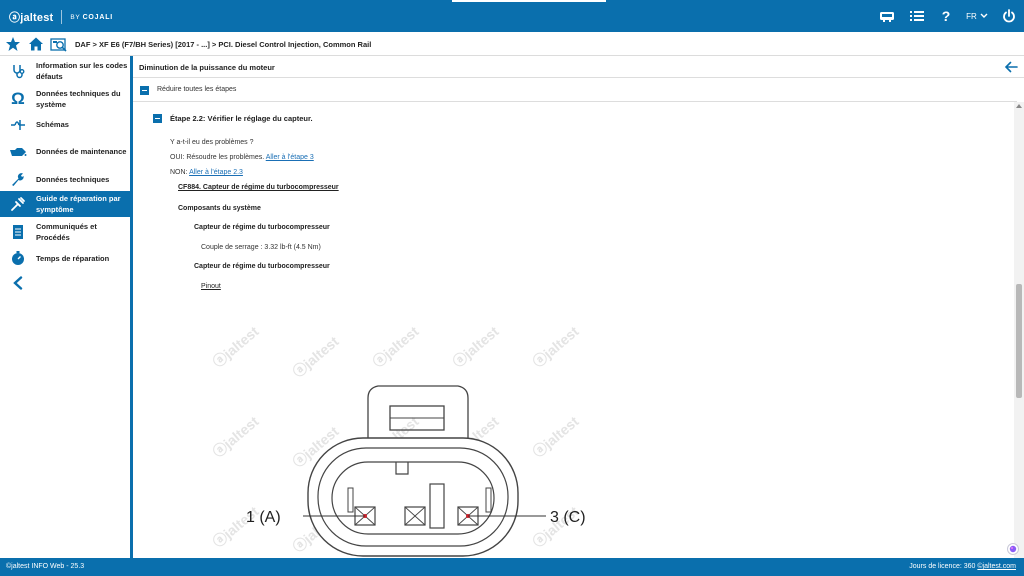 The image size is (1024, 576). I want to click on sidebar-item-label: Données techniques, so click(73, 179).